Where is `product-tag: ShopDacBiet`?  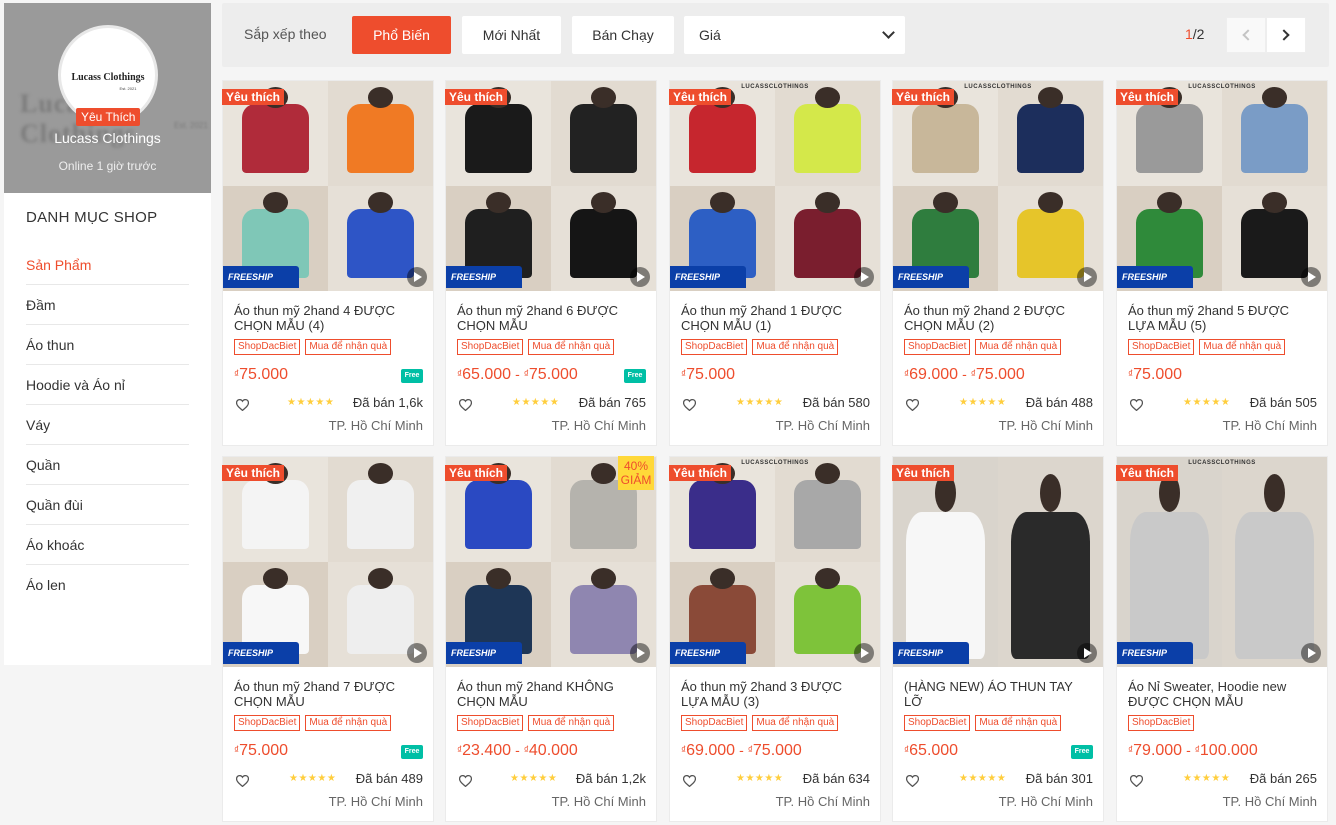 product-tag: ShopDacBiet is located at coordinates (490, 723).